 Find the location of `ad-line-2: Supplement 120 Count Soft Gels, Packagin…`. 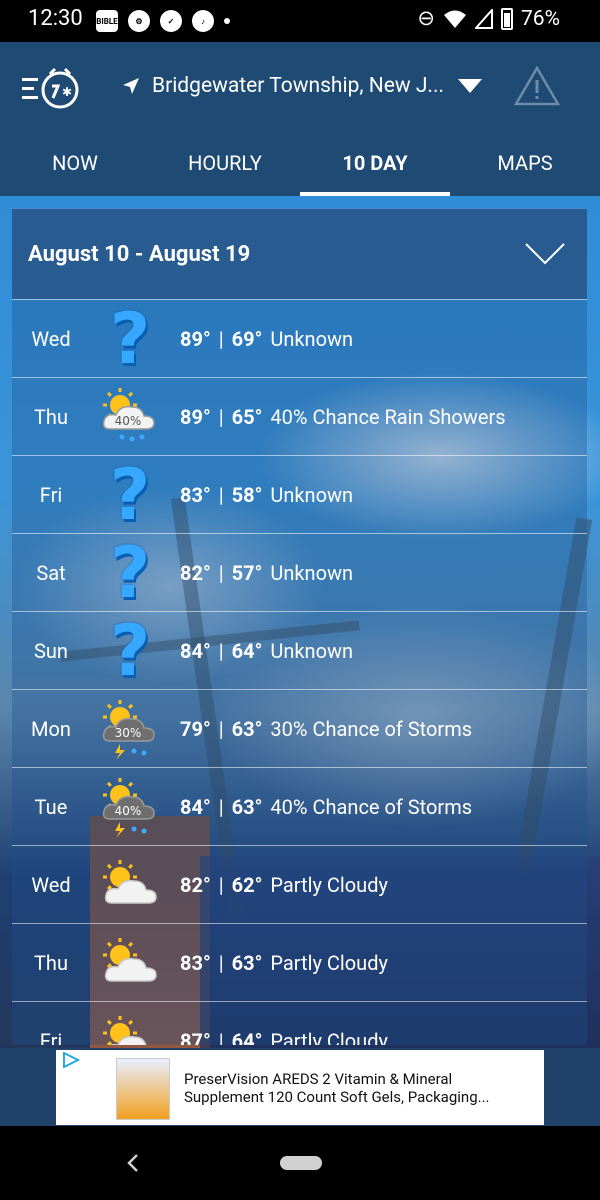

ad-line-2: Supplement 120 Count Soft Gels, Packagin… is located at coordinates (337, 1097).